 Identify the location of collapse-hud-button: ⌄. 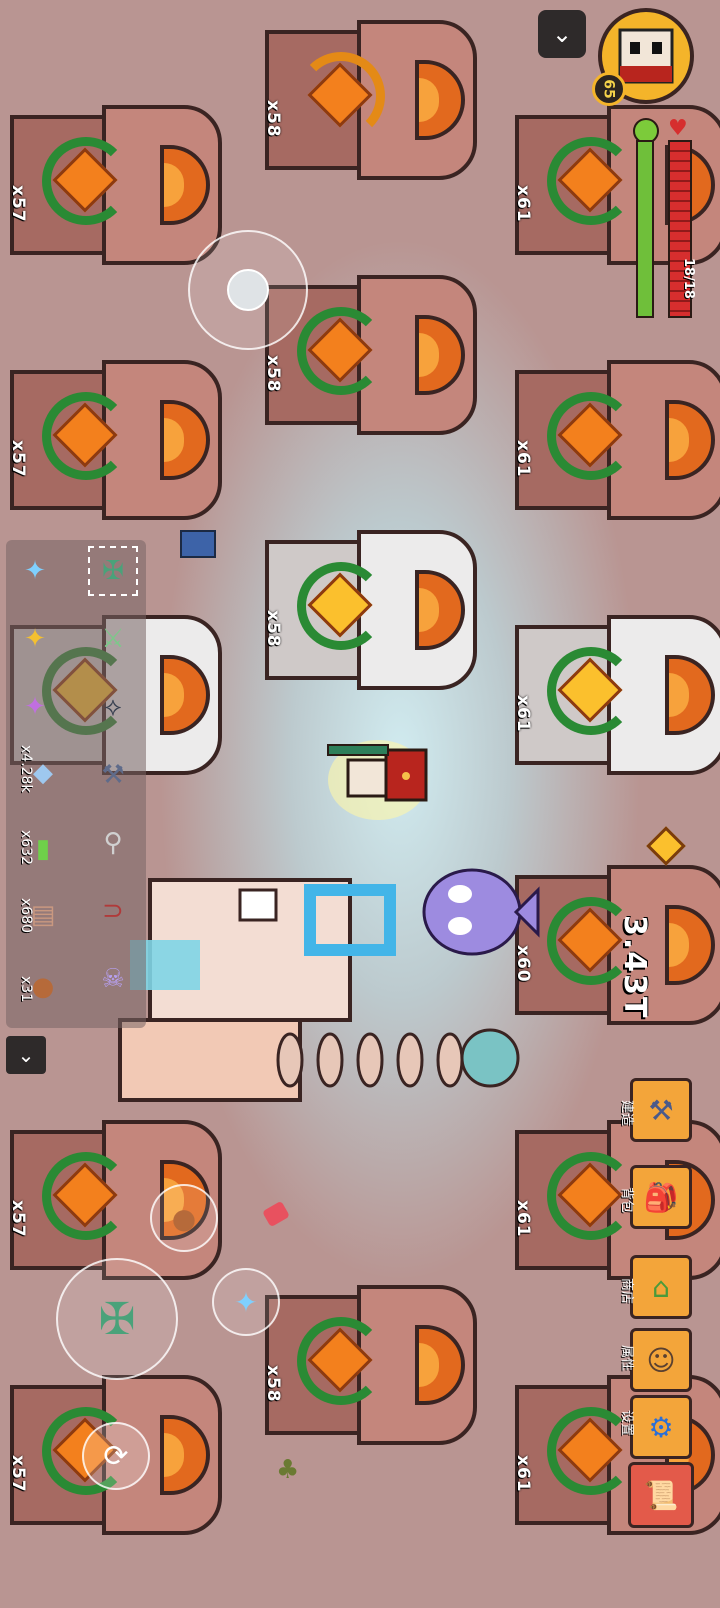
(562, 34).